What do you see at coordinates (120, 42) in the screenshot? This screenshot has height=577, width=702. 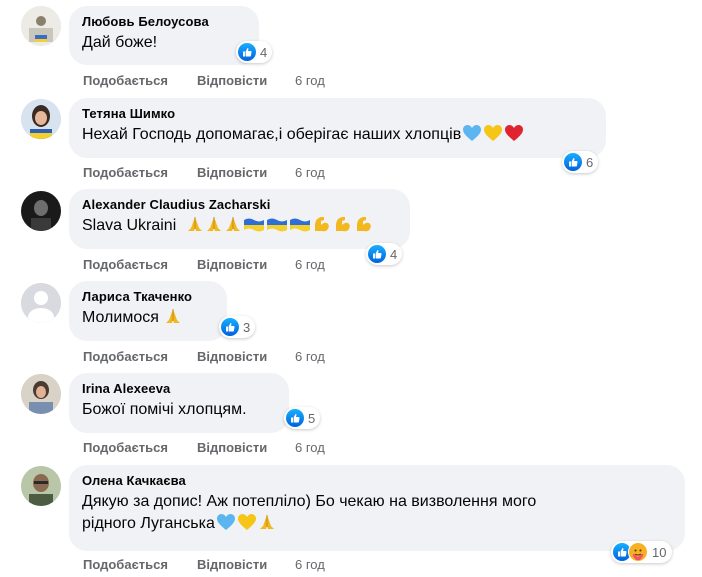 I see `comment-text: Дай боже!` at bounding box center [120, 42].